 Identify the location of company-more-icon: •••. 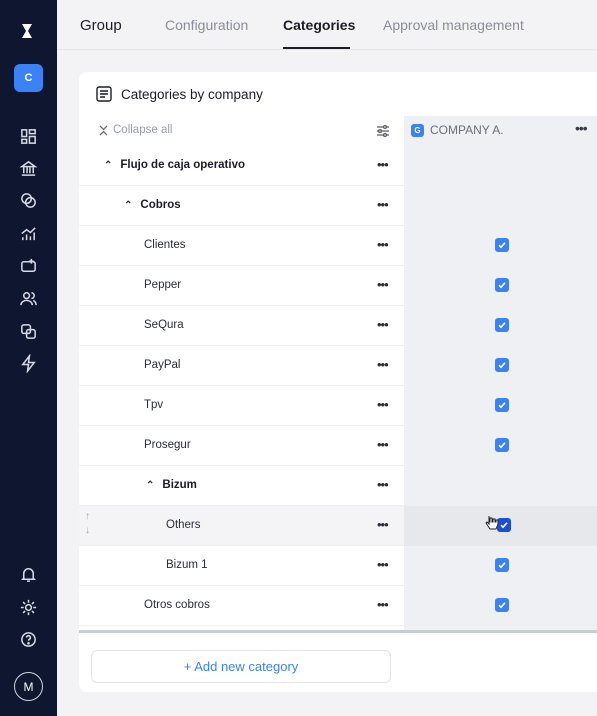
(581, 128).